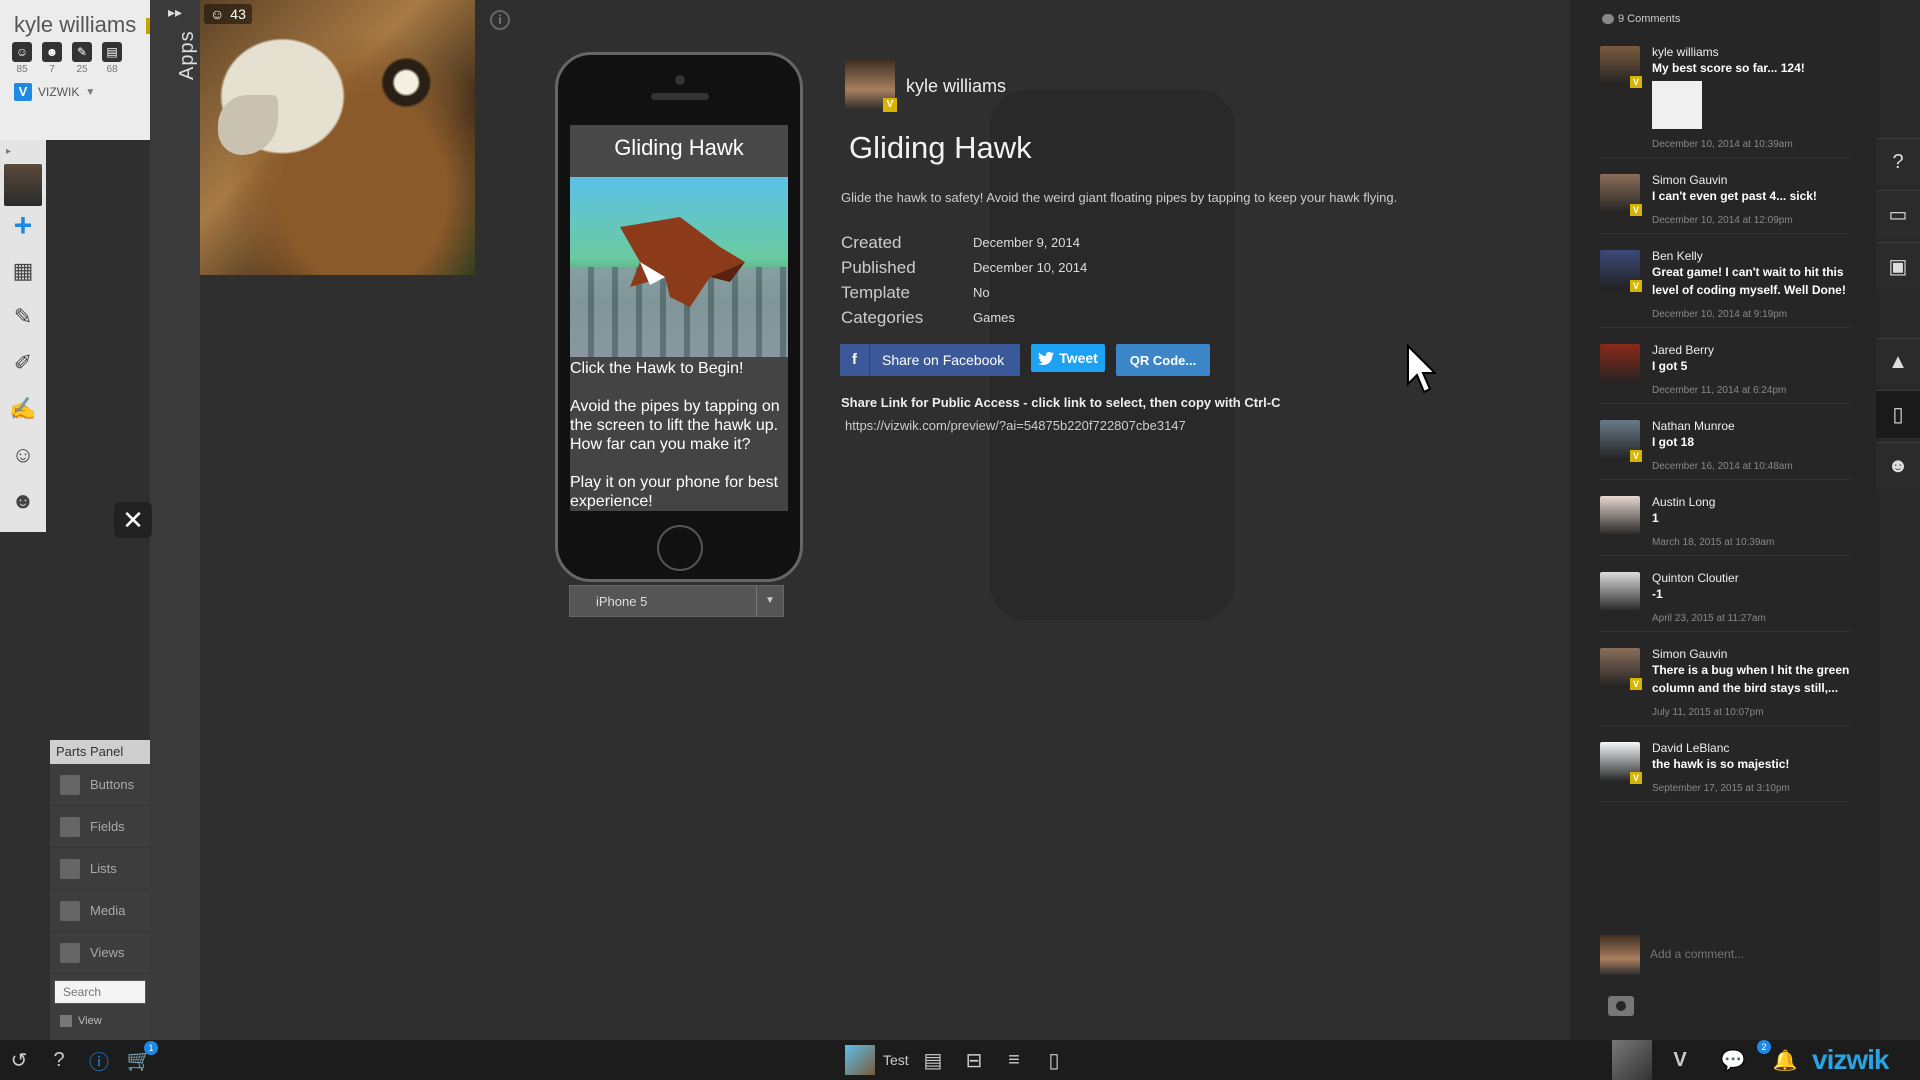 Image resolution: width=1920 pixels, height=1080 pixels. Describe the element at coordinates (1680, 1060) in the screenshot. I see `vizwik-v-icon: V` at that location.